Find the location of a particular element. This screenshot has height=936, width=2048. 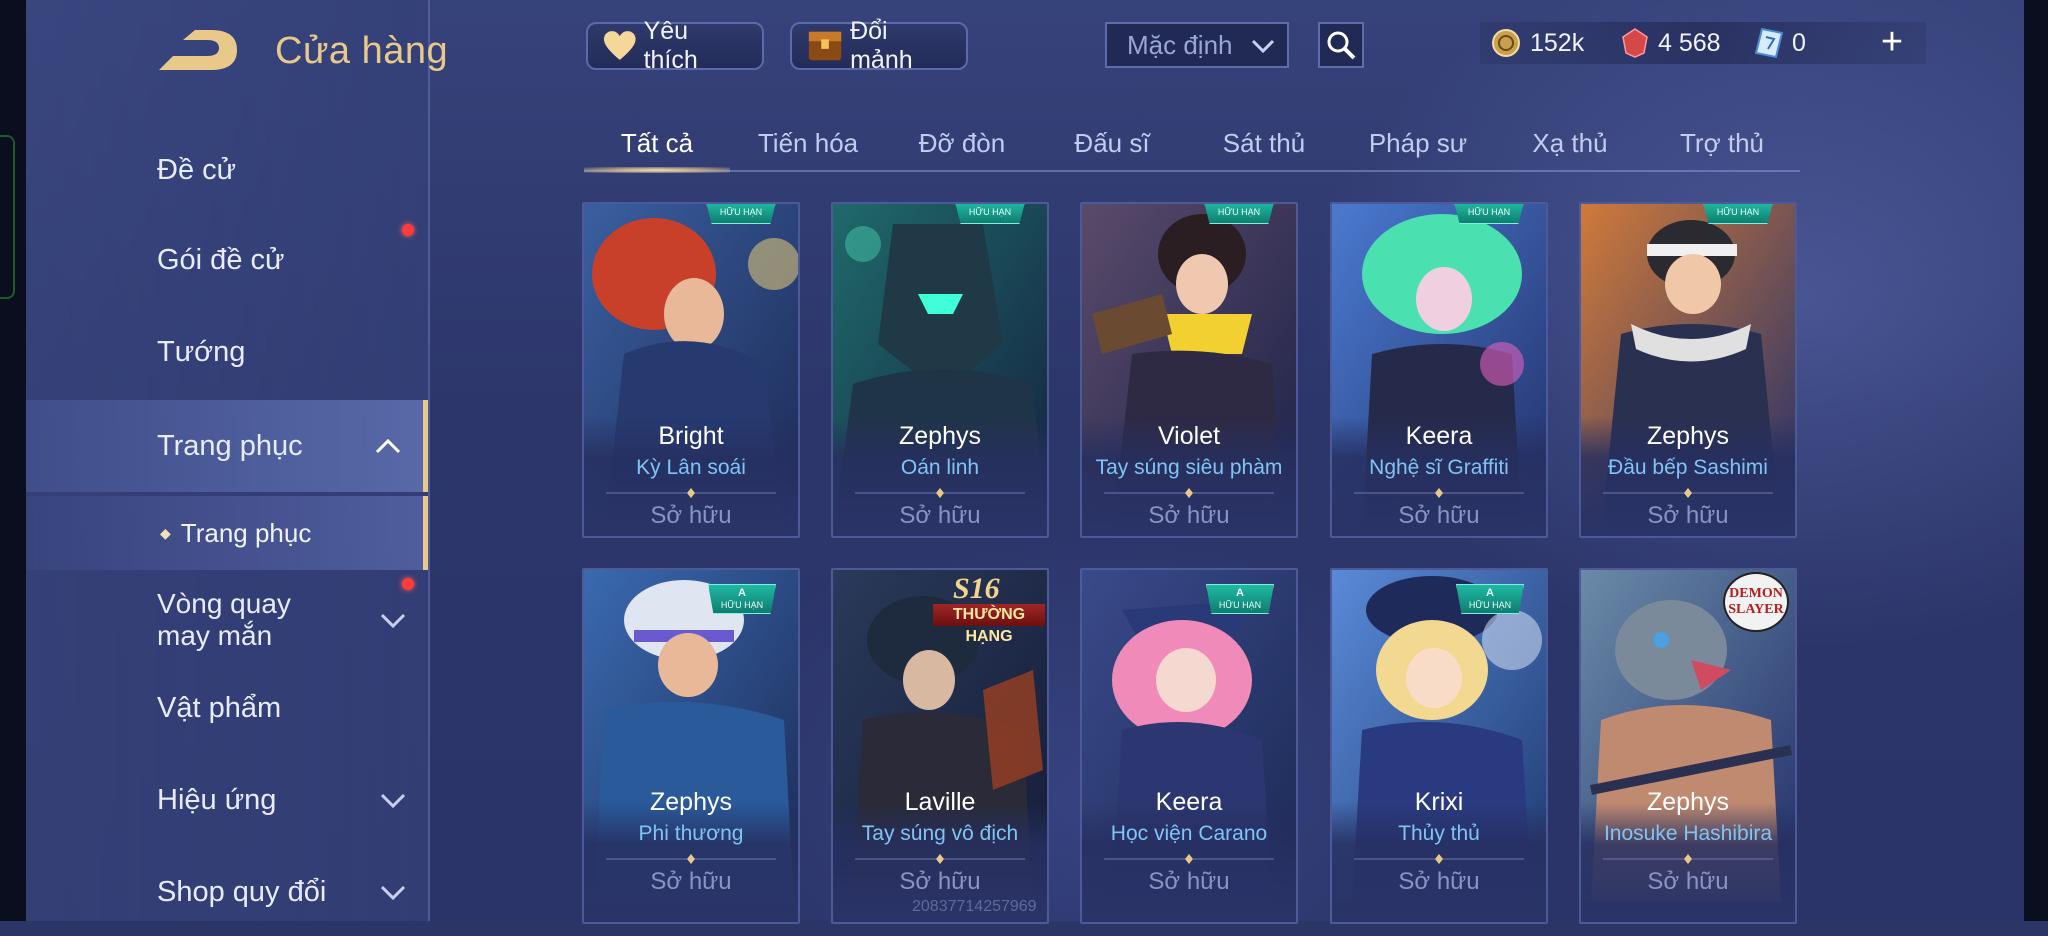

collab-logo: DEMON SLAYER is located at coordinates (1756, 602).